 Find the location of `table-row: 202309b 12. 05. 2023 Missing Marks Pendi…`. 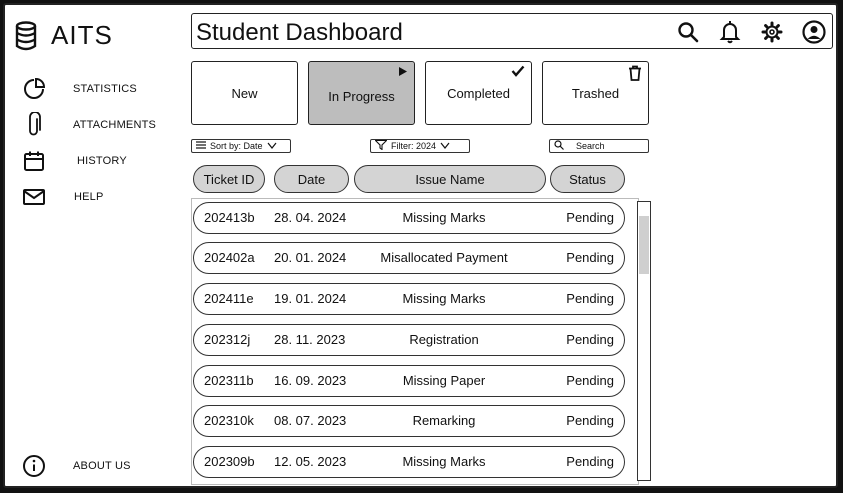

table-row: 202309b 12. 05. 2023 Missing Marks Pendi… is located at coordinates (409, 462).